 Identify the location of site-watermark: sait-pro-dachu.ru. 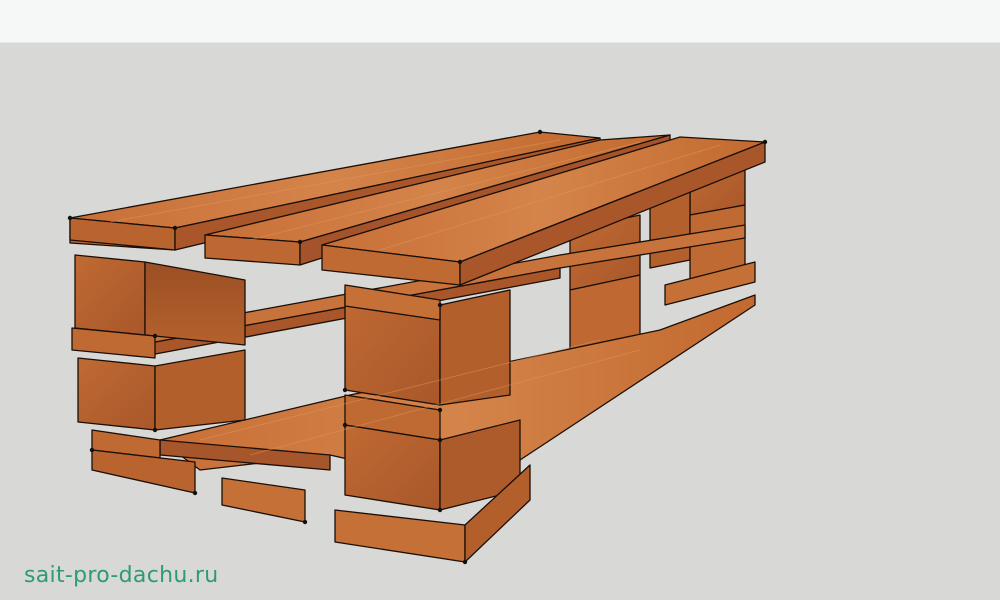
(121, 575).